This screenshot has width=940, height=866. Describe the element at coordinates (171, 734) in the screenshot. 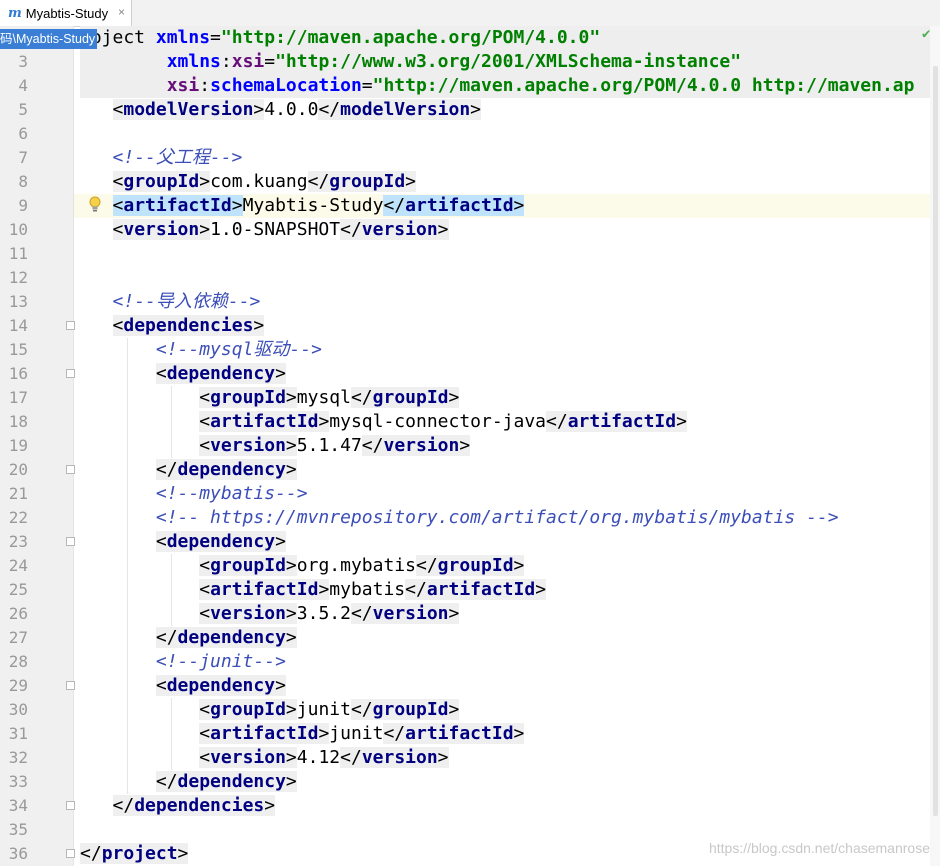

I see `indent-guide` at that location.